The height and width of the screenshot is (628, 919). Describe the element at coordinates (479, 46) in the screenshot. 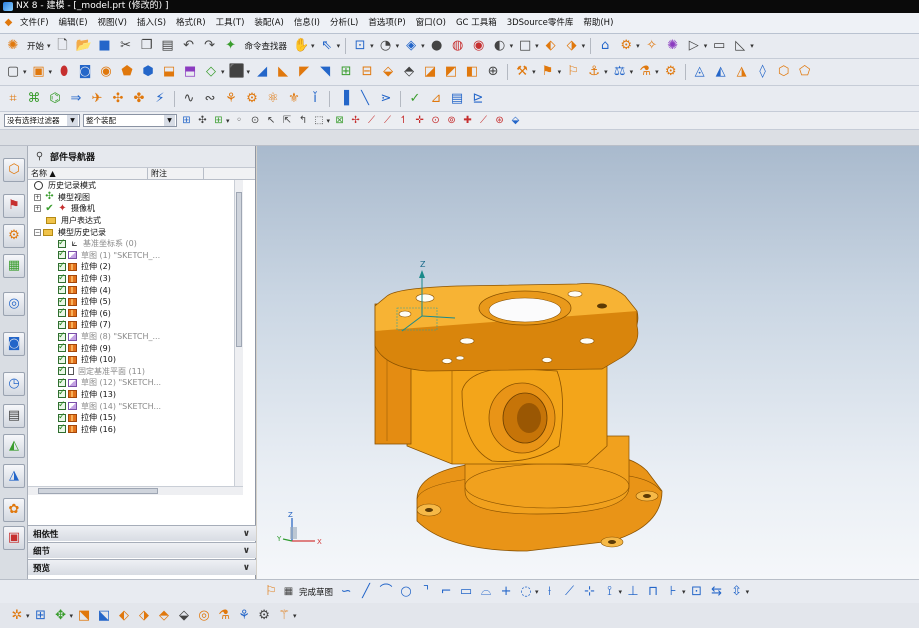

I see `shaded-icon: ◉` at that location.